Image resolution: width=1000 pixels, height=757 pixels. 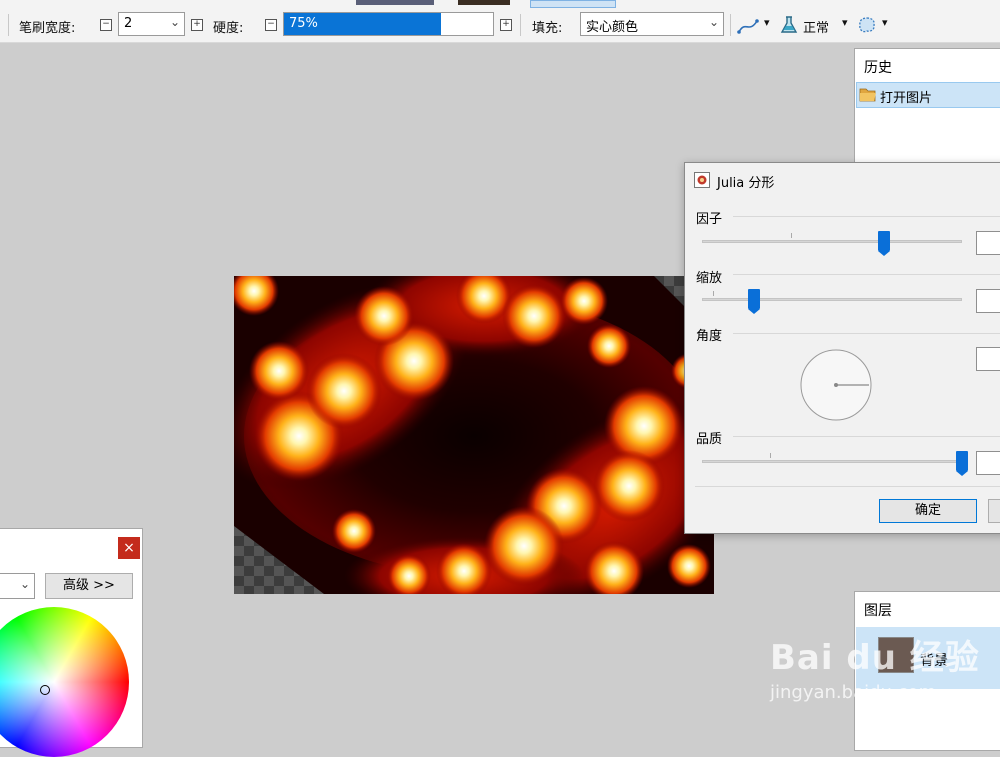 What do you see at coordinates (573, 4) in the screenshot?
I see `image-thumbnail-active` at bounding box center [573, 4].